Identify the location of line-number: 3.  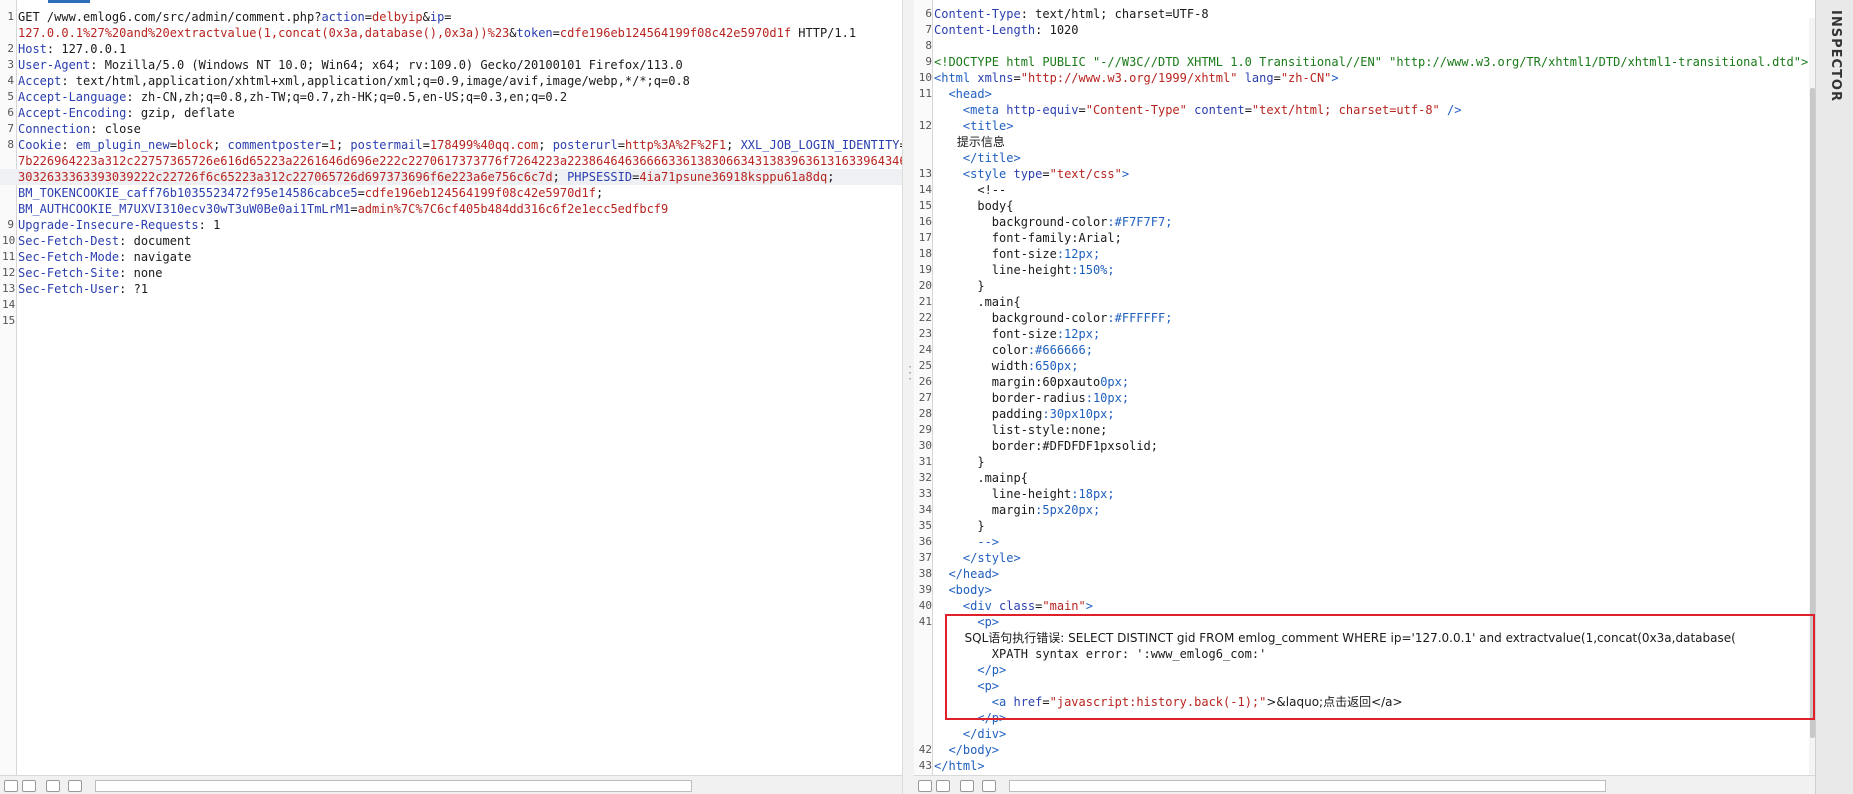
(10, 64).